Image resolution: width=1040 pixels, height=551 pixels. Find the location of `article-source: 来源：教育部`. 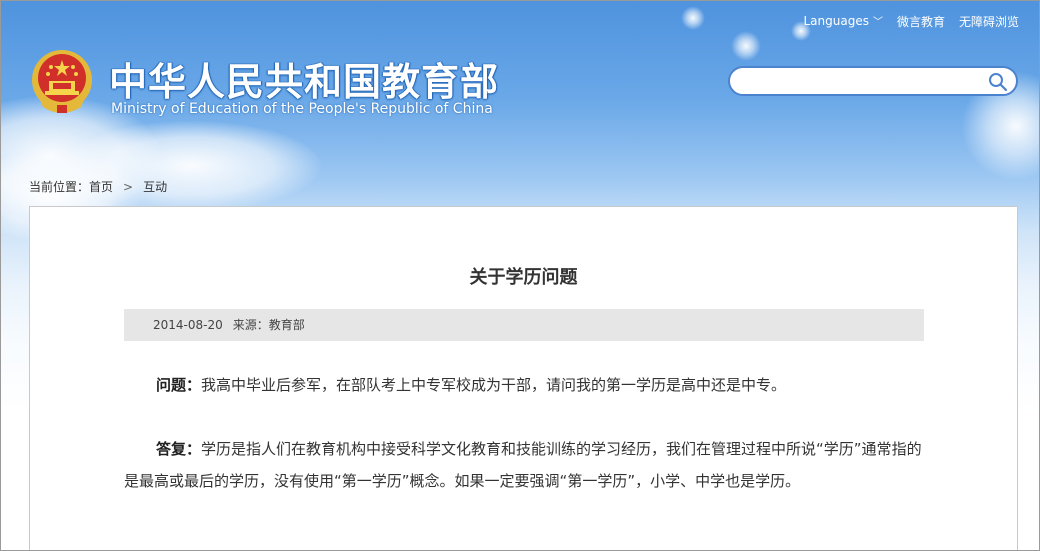

article-source: 来源：教育部 is located at coordinates (268, 325).